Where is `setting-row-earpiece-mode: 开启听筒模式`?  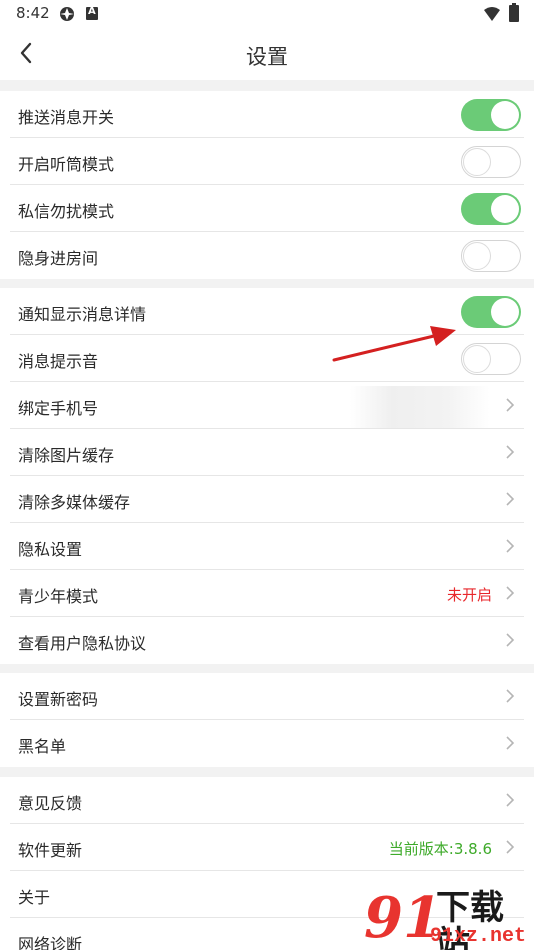
setting-row-earpiece-mode: 开启听筒模式 is located at coordinates (267, 161).